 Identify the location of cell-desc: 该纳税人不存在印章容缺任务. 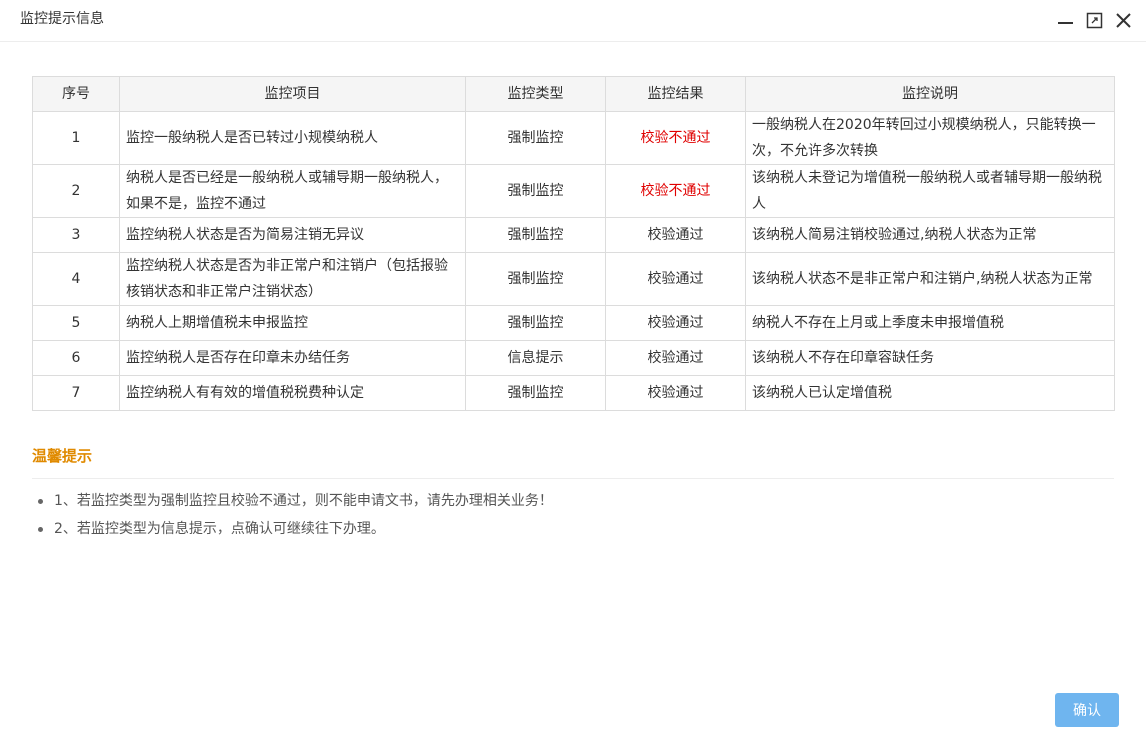
(930, 358).